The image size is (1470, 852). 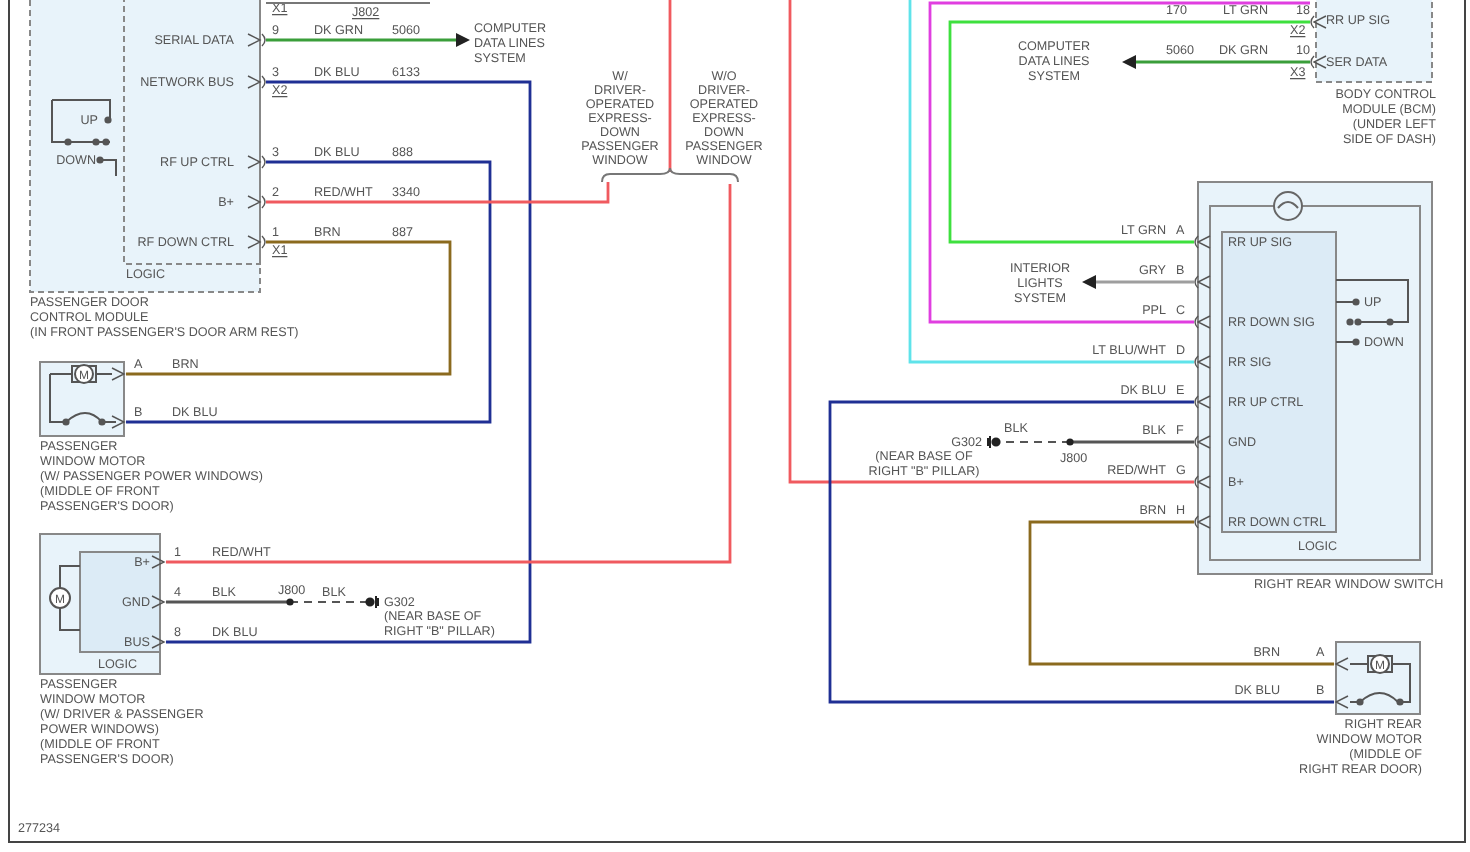 I want to click on control-module-box, so click(x=1374, y=41).